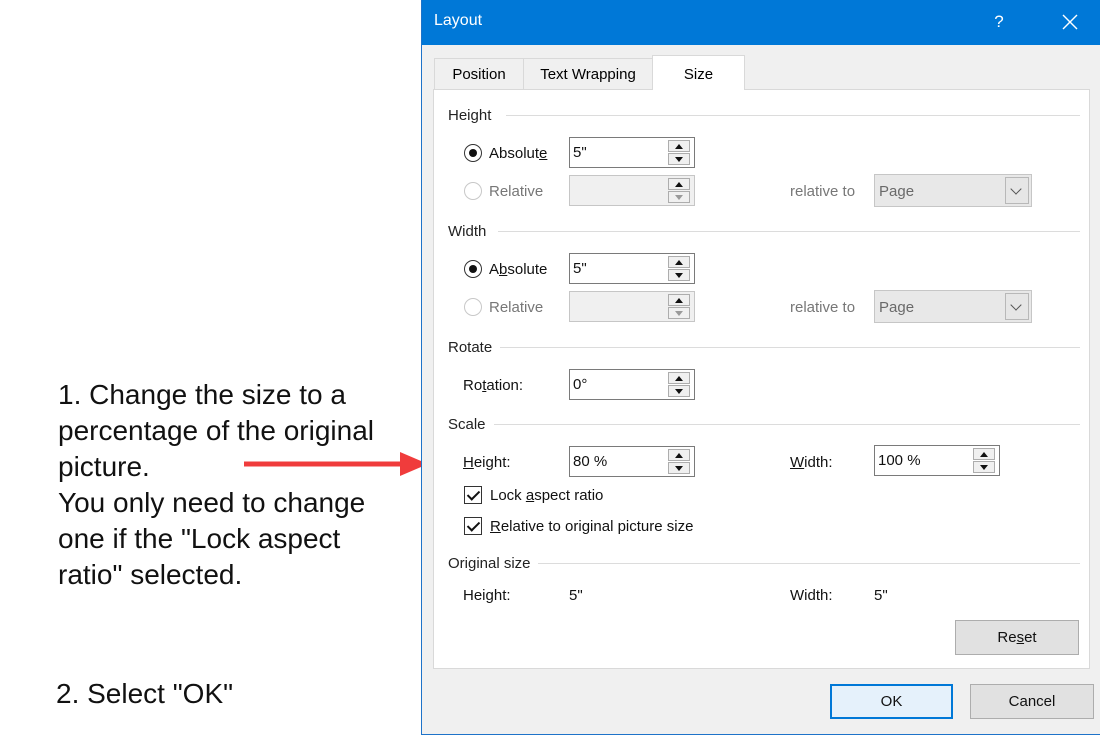  What do you see at coordinates (590, 461) in the screenshot?
I see `scale-height-value: 80 %` at bounding box center [590, 461].